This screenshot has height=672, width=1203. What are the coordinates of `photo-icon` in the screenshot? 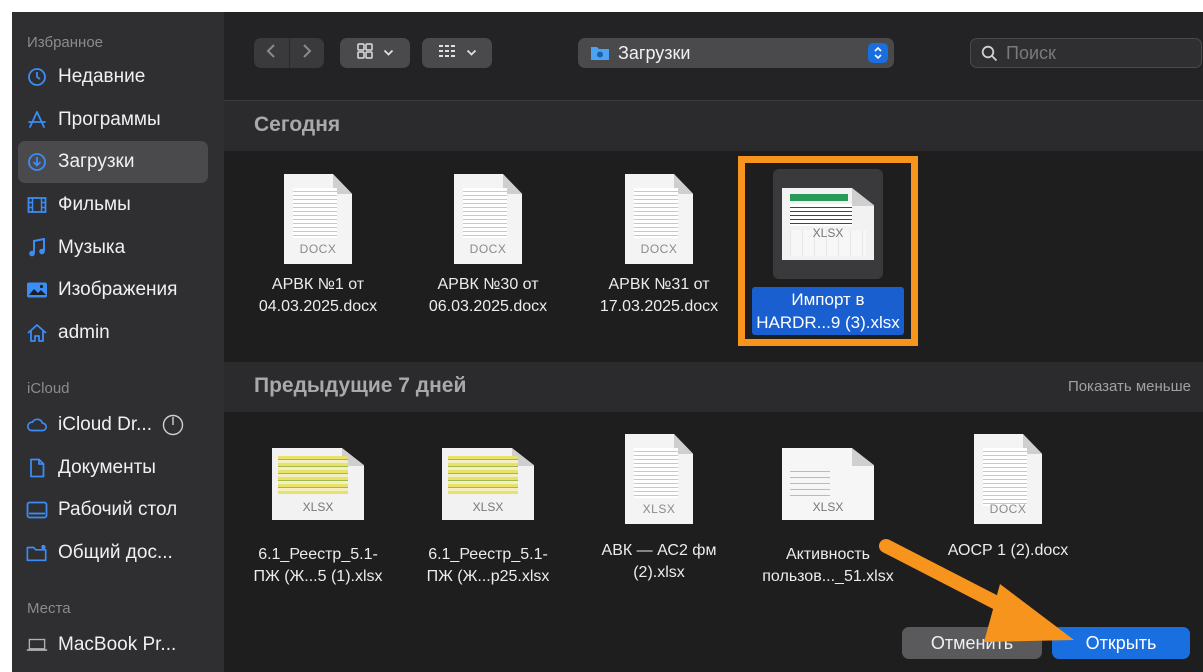 It's located at (37, 290).